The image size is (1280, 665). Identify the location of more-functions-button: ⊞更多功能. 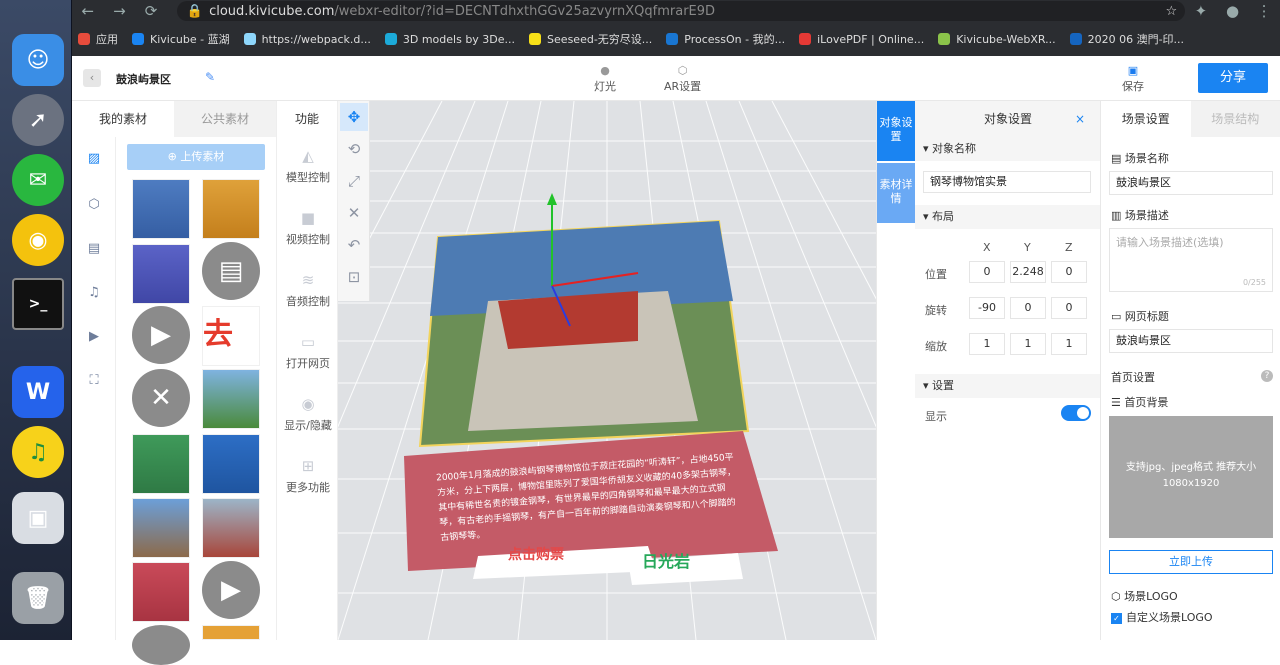
(308, 476).